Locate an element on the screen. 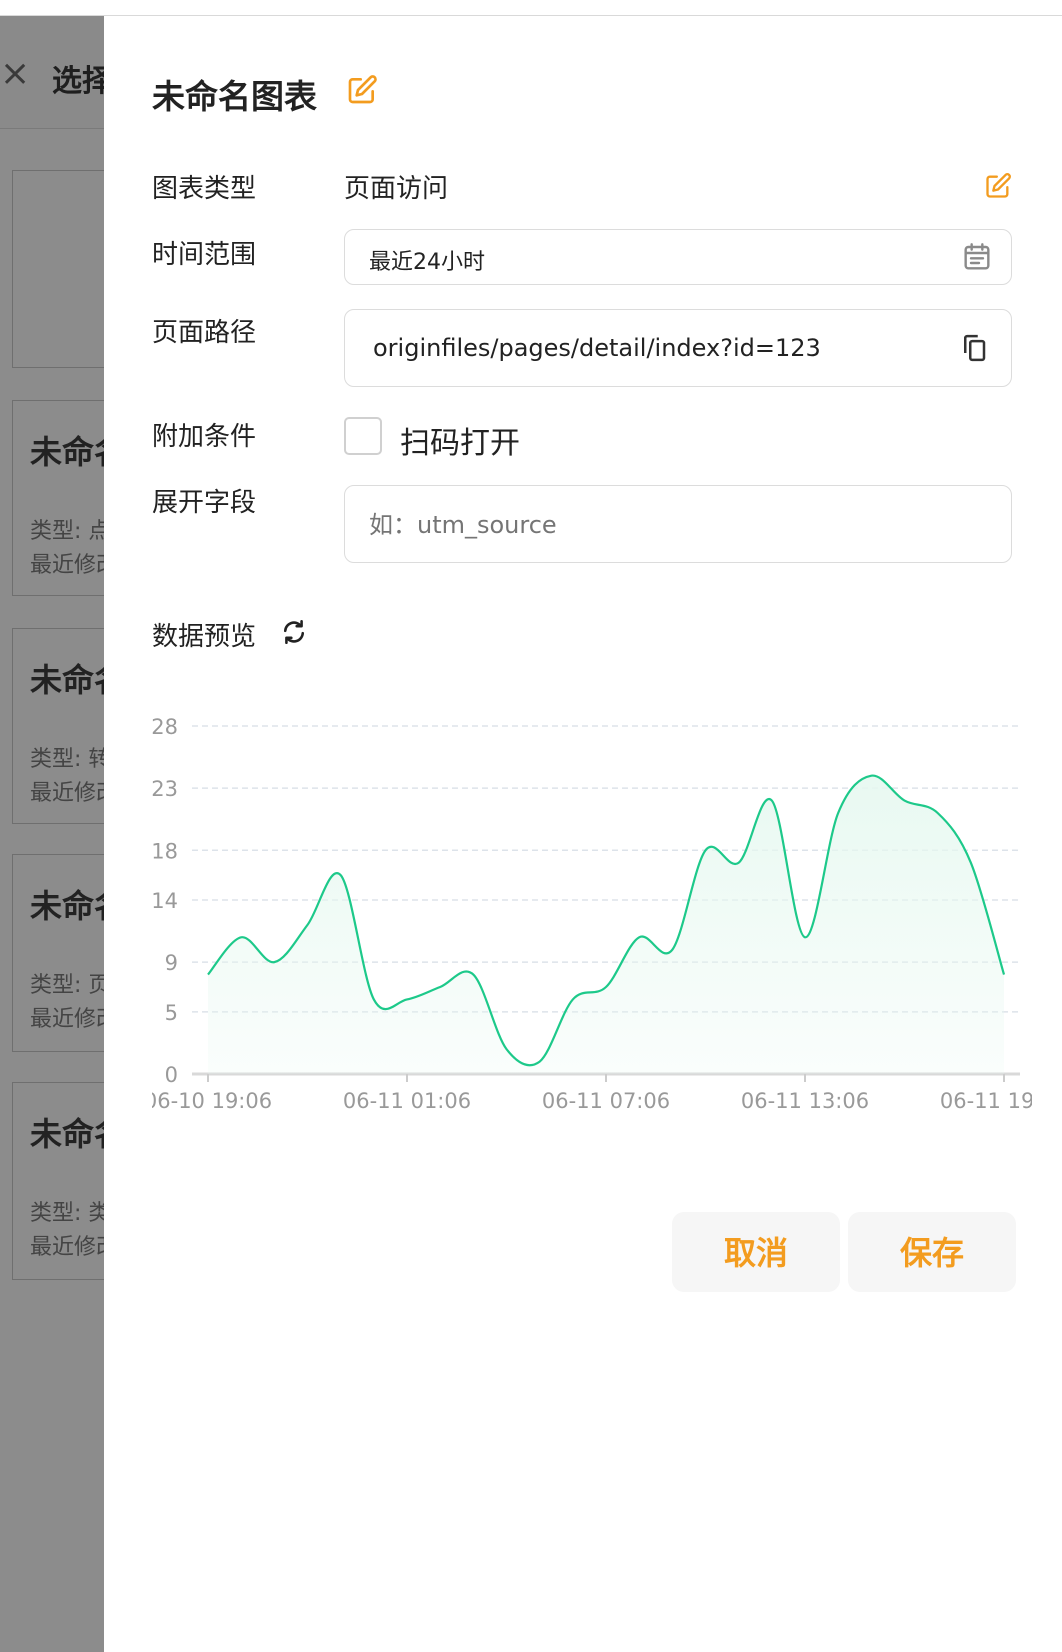 The width and height of the screenshot is (1062, 1652). data-preview-label: 数据预览 is located at coordinates (204, 637).